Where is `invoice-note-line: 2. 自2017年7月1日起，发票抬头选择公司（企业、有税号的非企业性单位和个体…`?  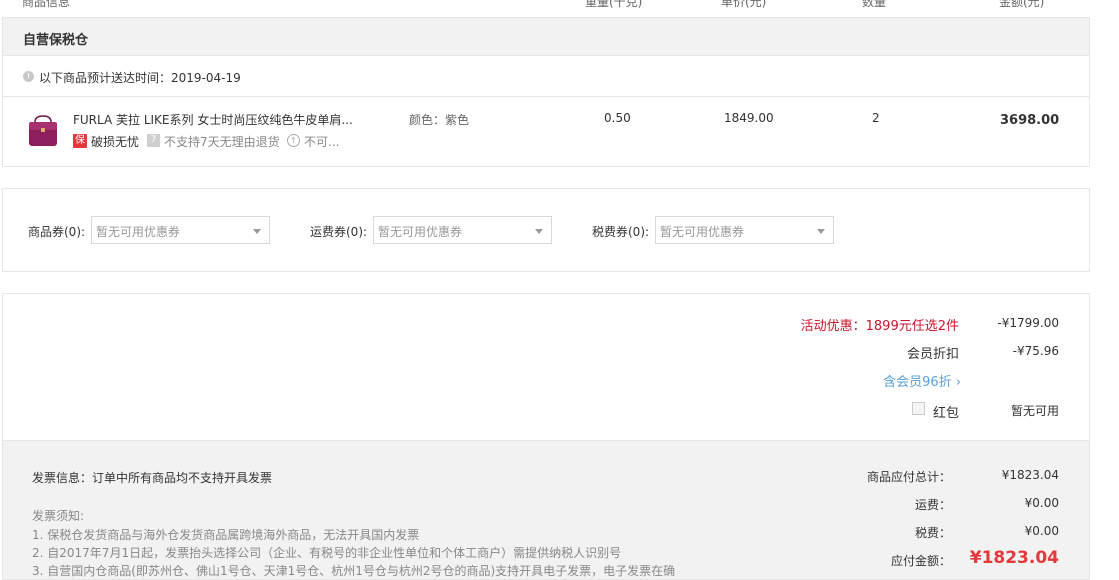
invoice-note-line: 2. 自2017年7月1日起，发票抬头选择公司（企业、有税号的非企业性单位和个体… is located at coordinates (327, 553).